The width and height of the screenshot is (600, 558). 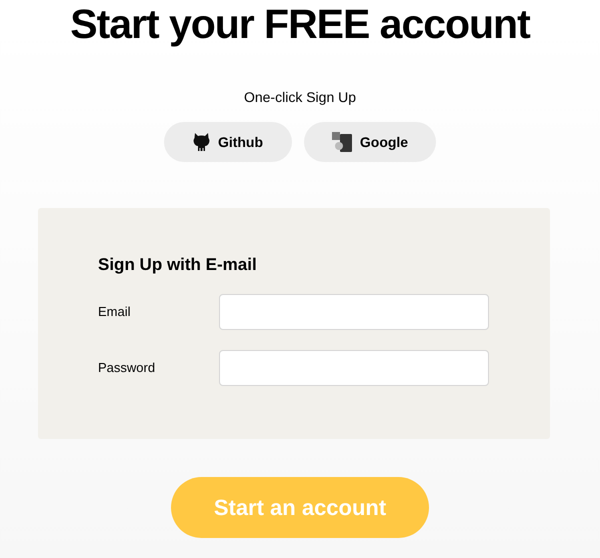 What do you see at coordinates (300, 97) in the screenshot?
I see `one-click-label: One-click Sign Up` at bounding box center [300, 97].